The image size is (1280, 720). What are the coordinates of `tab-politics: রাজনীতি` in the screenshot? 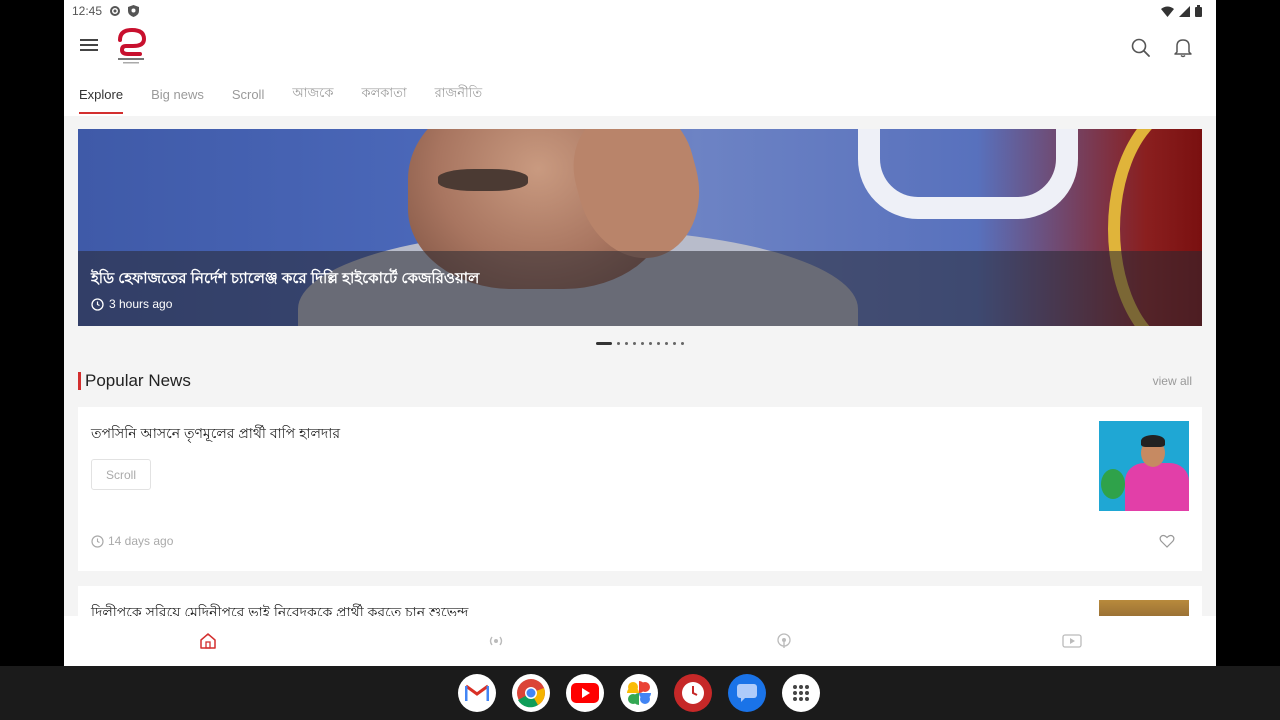 It's located at (459, 94).